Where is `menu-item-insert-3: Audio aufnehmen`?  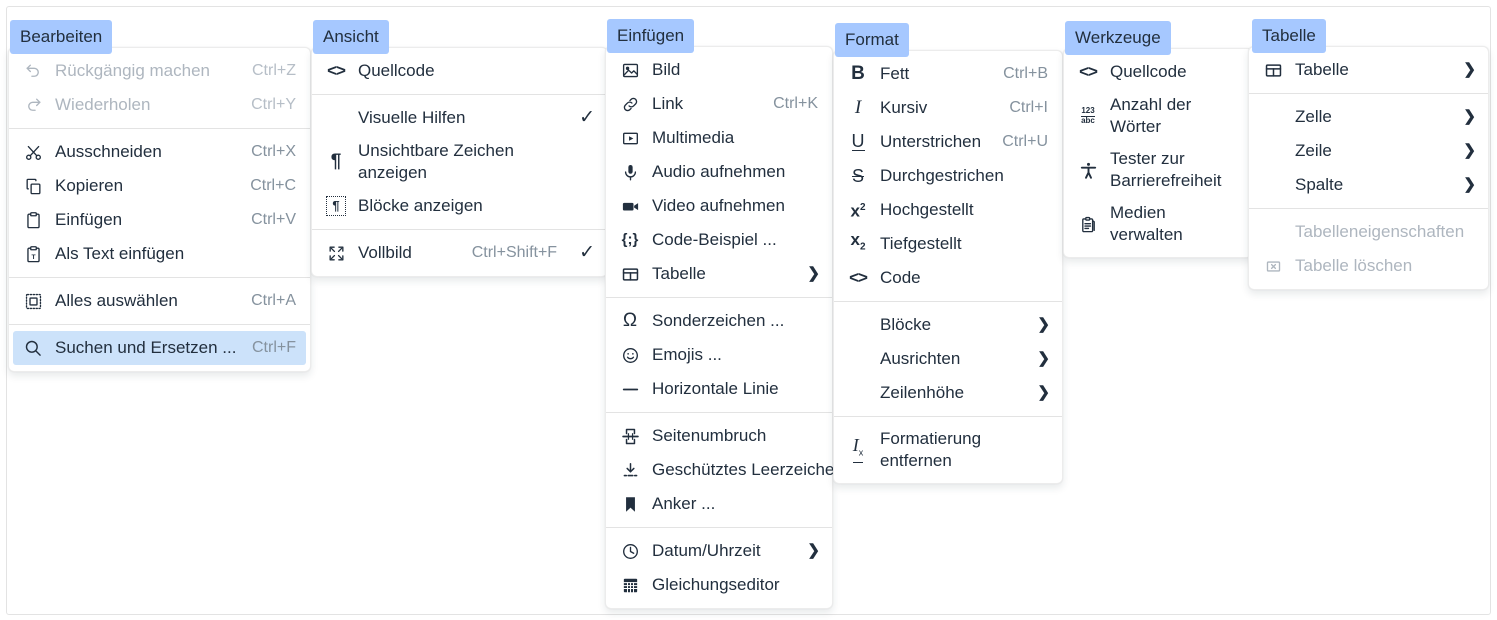
menu-item-insert-3: Audio aufnehmen is located at coordinates (719, 172).